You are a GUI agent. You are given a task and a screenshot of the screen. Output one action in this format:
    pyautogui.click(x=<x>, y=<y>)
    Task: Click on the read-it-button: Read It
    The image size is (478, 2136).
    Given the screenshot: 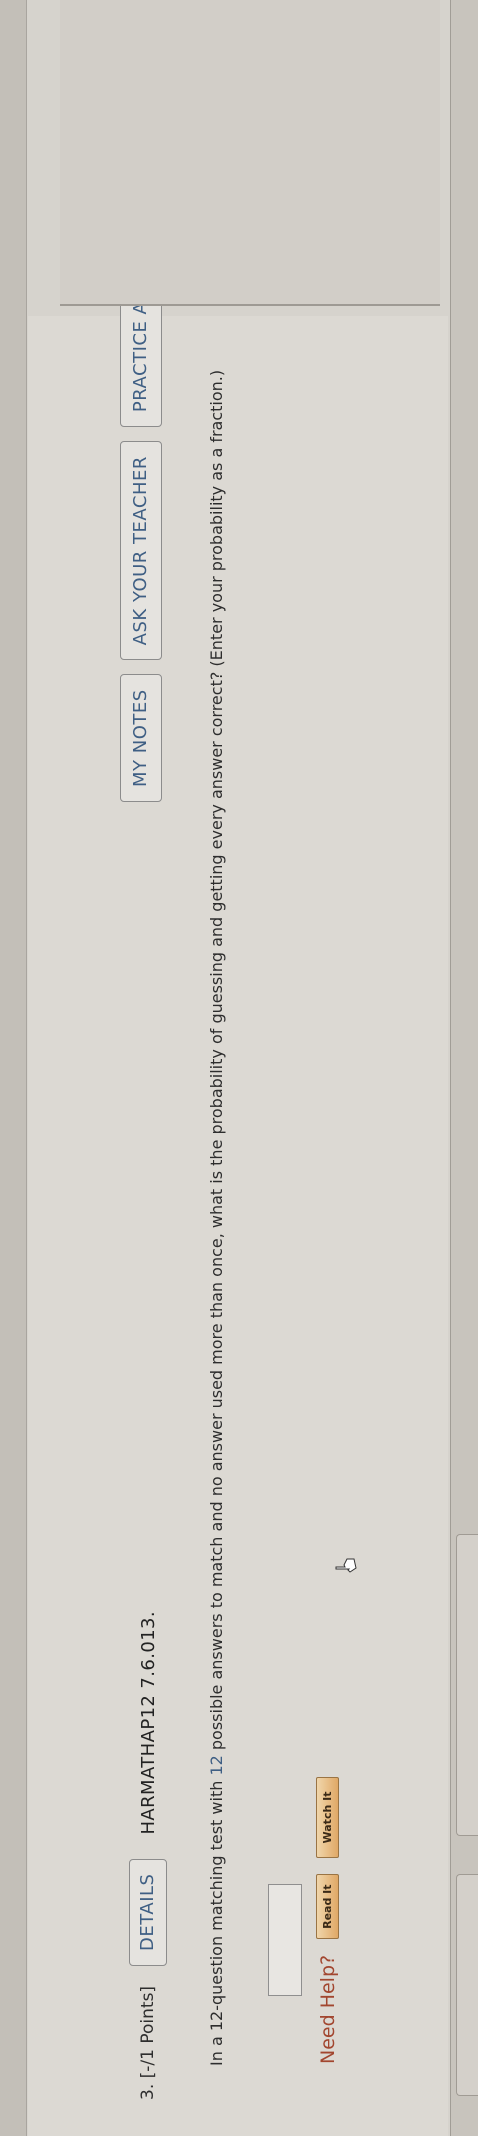 What is the action you would take?
    pyautogui.click(x=327, y=1906)
    